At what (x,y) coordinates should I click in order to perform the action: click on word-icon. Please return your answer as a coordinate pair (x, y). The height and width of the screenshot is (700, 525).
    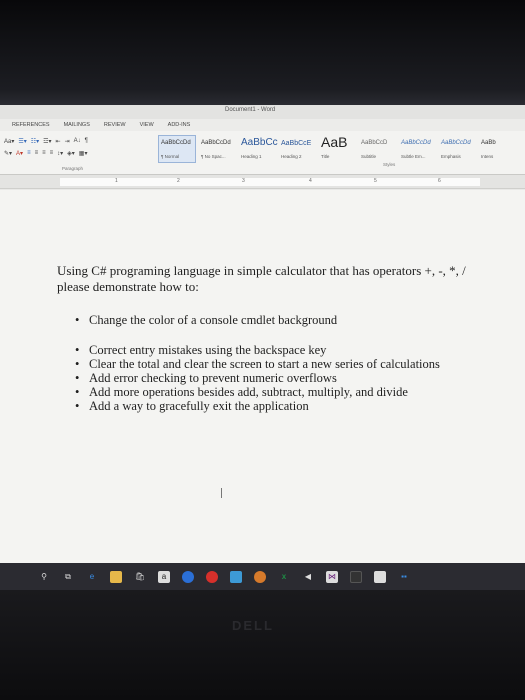
    Looking at the image, I should click on (356, 576).